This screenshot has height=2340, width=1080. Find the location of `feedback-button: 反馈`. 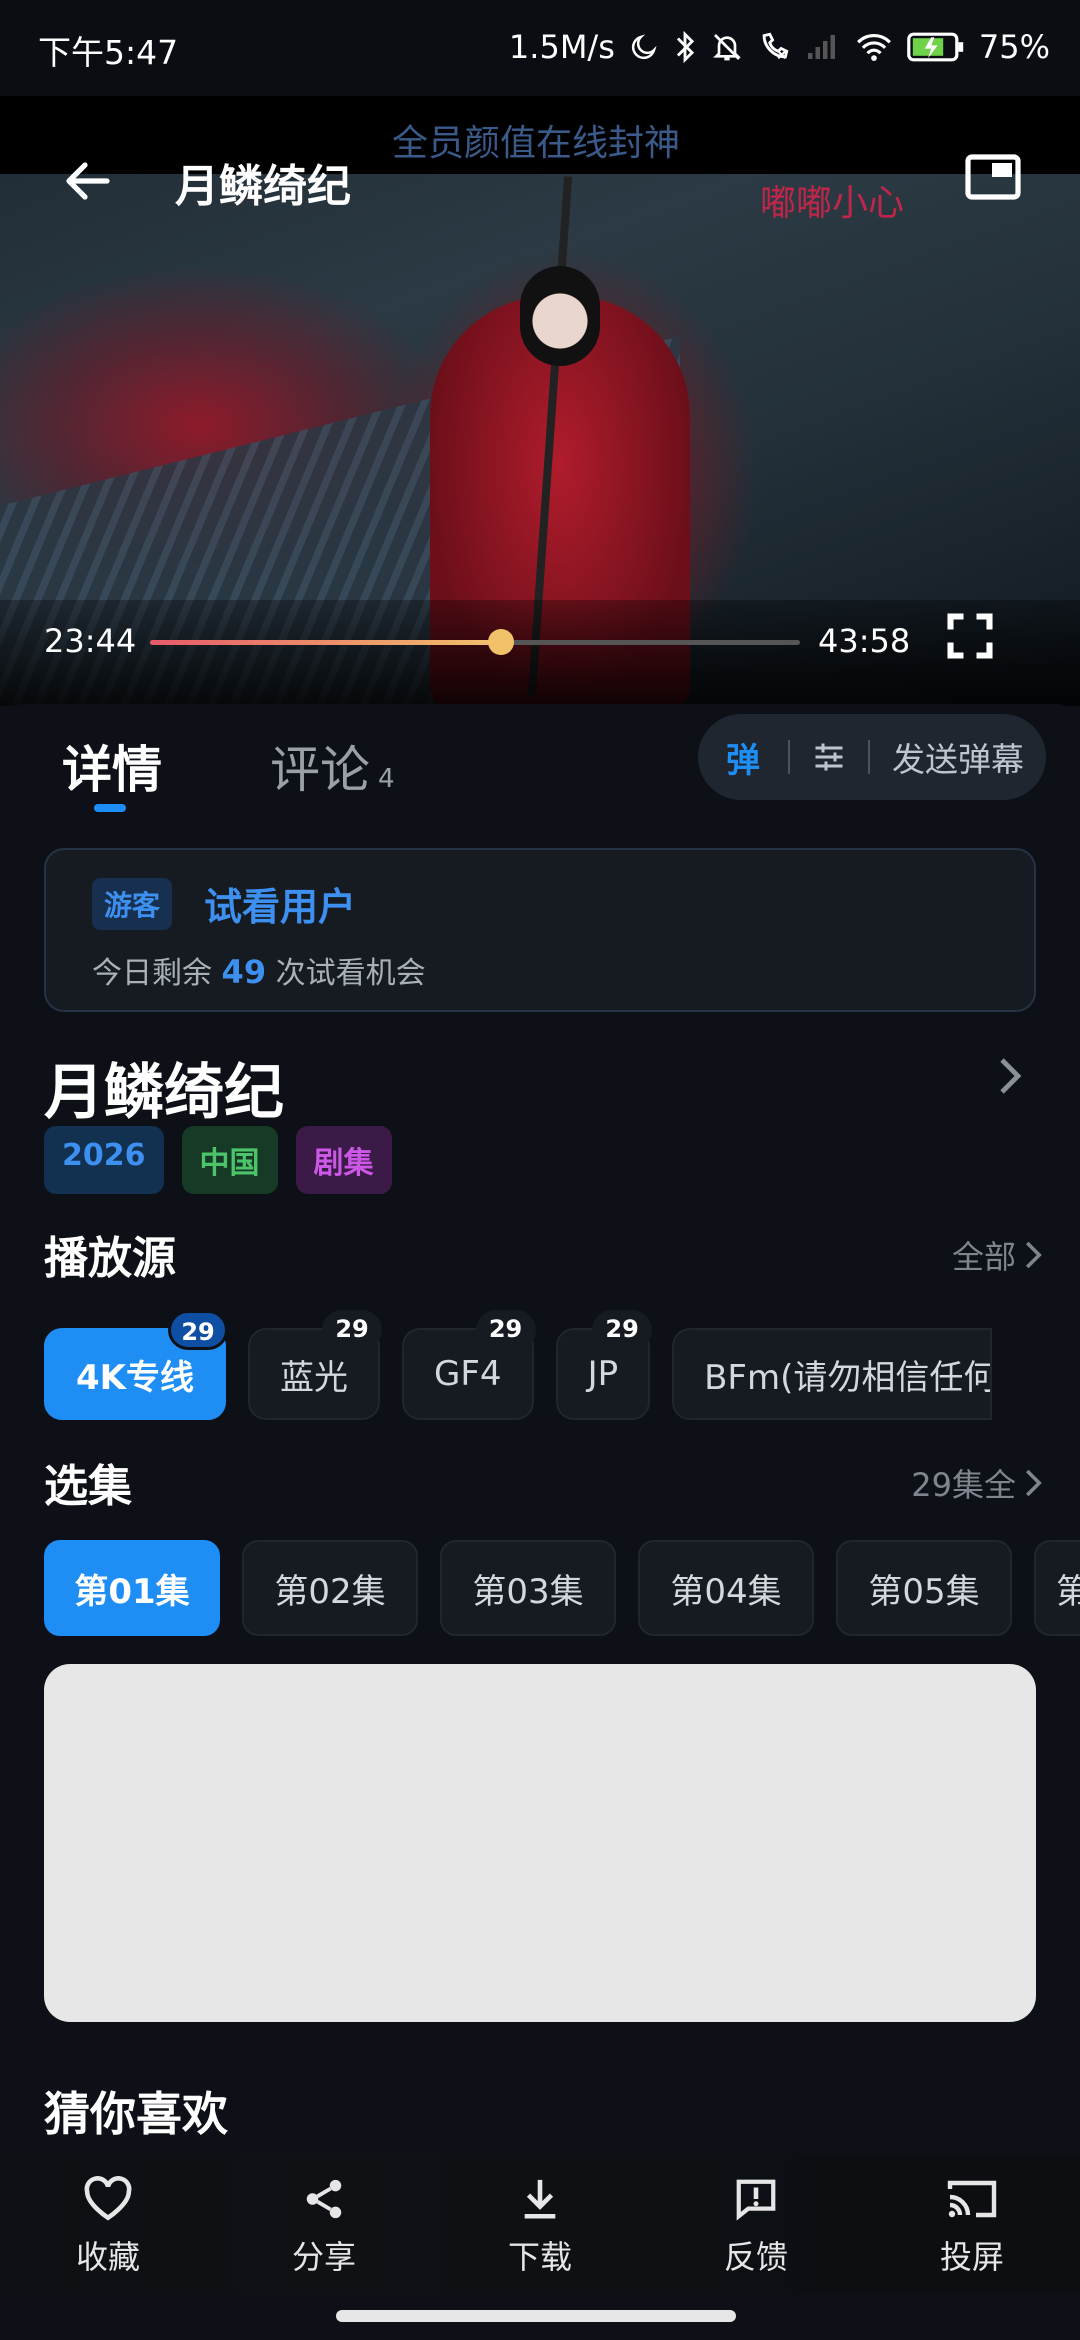

feedback-button: 反馈 is located at coordinates (756, 2224).